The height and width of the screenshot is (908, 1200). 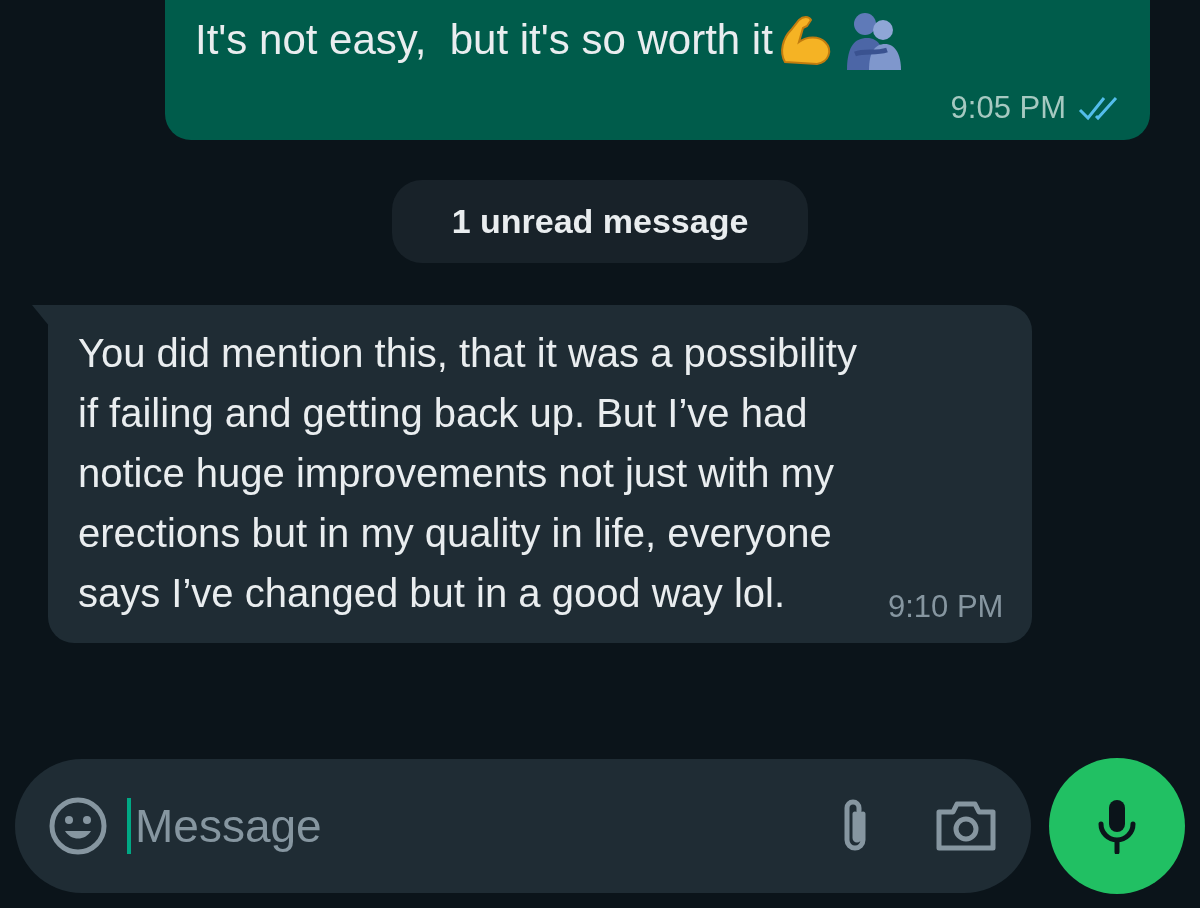 I want to click on message-field: Message, so click(x=523, y=826).